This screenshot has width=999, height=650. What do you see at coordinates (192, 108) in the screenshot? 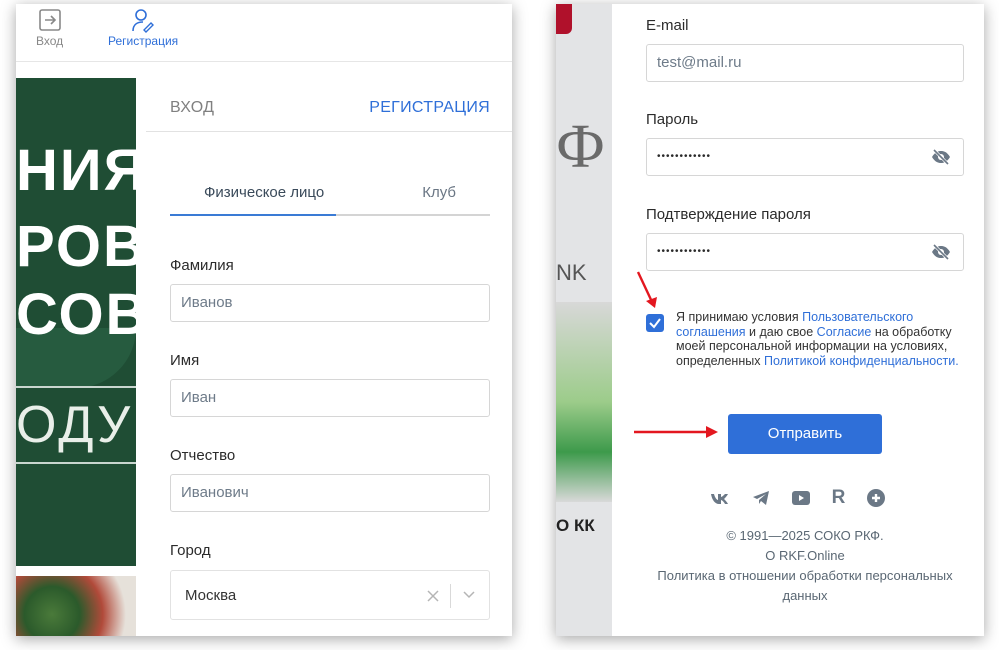
I see `tab-login: ВХОД` at bounding box center [192, 108].